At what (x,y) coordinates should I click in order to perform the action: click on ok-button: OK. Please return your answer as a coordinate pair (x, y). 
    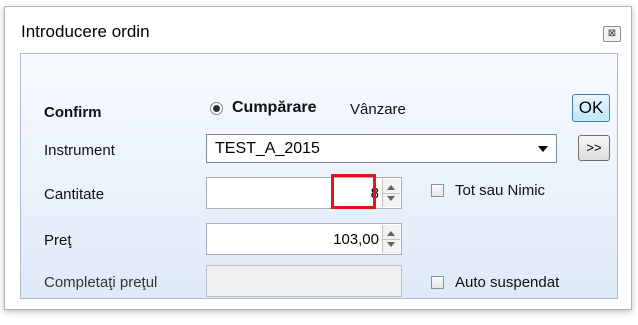
    Looking at the image, I should click on (591, 108).